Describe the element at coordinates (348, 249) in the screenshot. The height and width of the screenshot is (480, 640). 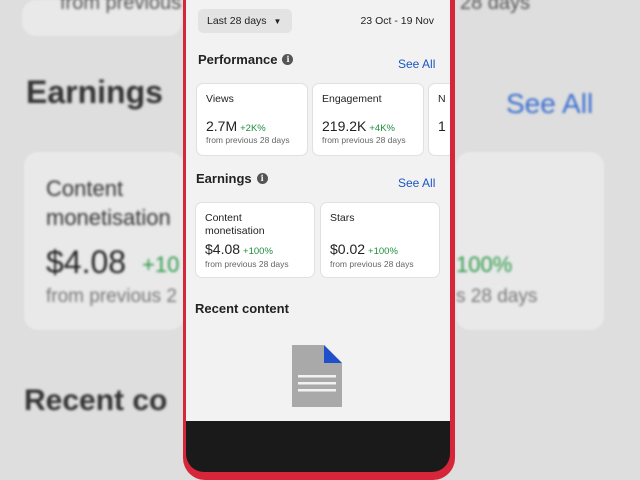
I see `card-value: $0.02` at that location.